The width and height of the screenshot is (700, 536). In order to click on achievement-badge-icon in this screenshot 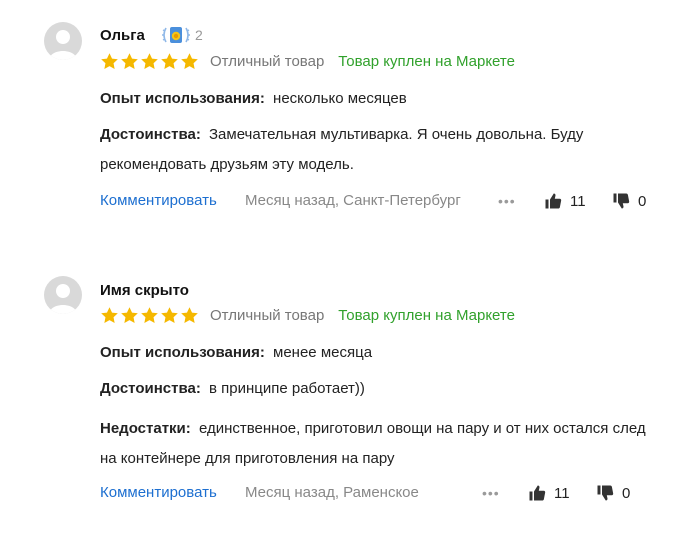, I will do `click(176, 35)`.